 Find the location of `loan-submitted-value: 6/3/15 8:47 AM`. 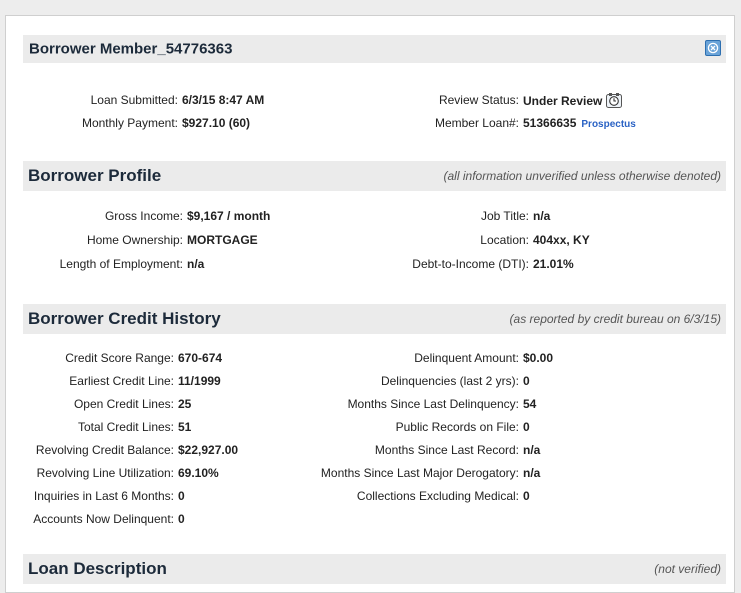

loan-submitted-value: 6/3/15 8:47 AM is located at coordinates (223, 100).